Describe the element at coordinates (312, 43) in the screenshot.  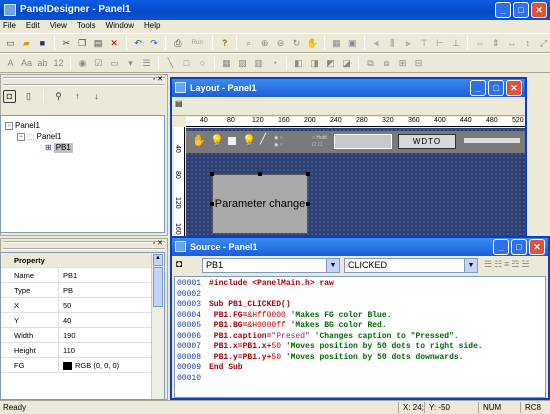
I see `hand-icon: ✋` at that location.